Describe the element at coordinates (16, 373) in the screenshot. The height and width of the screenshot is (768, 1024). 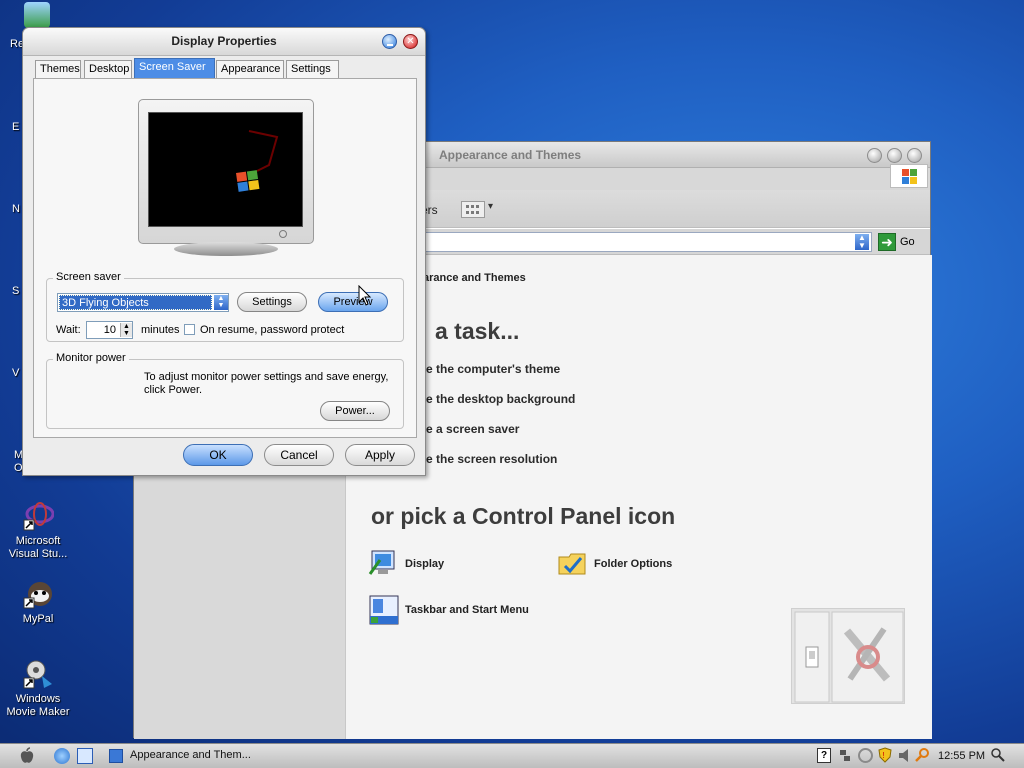
I see `desktop-icon-label-cut: V` at that location.